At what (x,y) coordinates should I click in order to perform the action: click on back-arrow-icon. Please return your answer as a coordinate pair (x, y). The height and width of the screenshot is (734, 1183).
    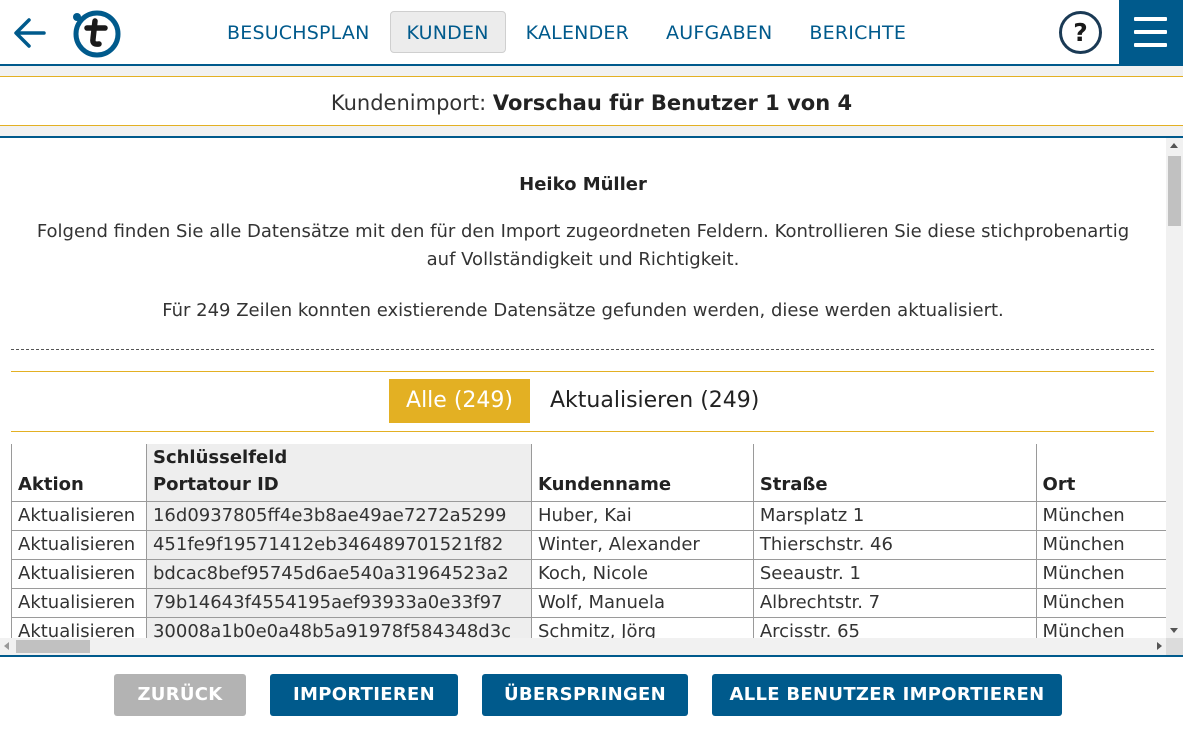
    Looking at the image, I should click on (31, 33).